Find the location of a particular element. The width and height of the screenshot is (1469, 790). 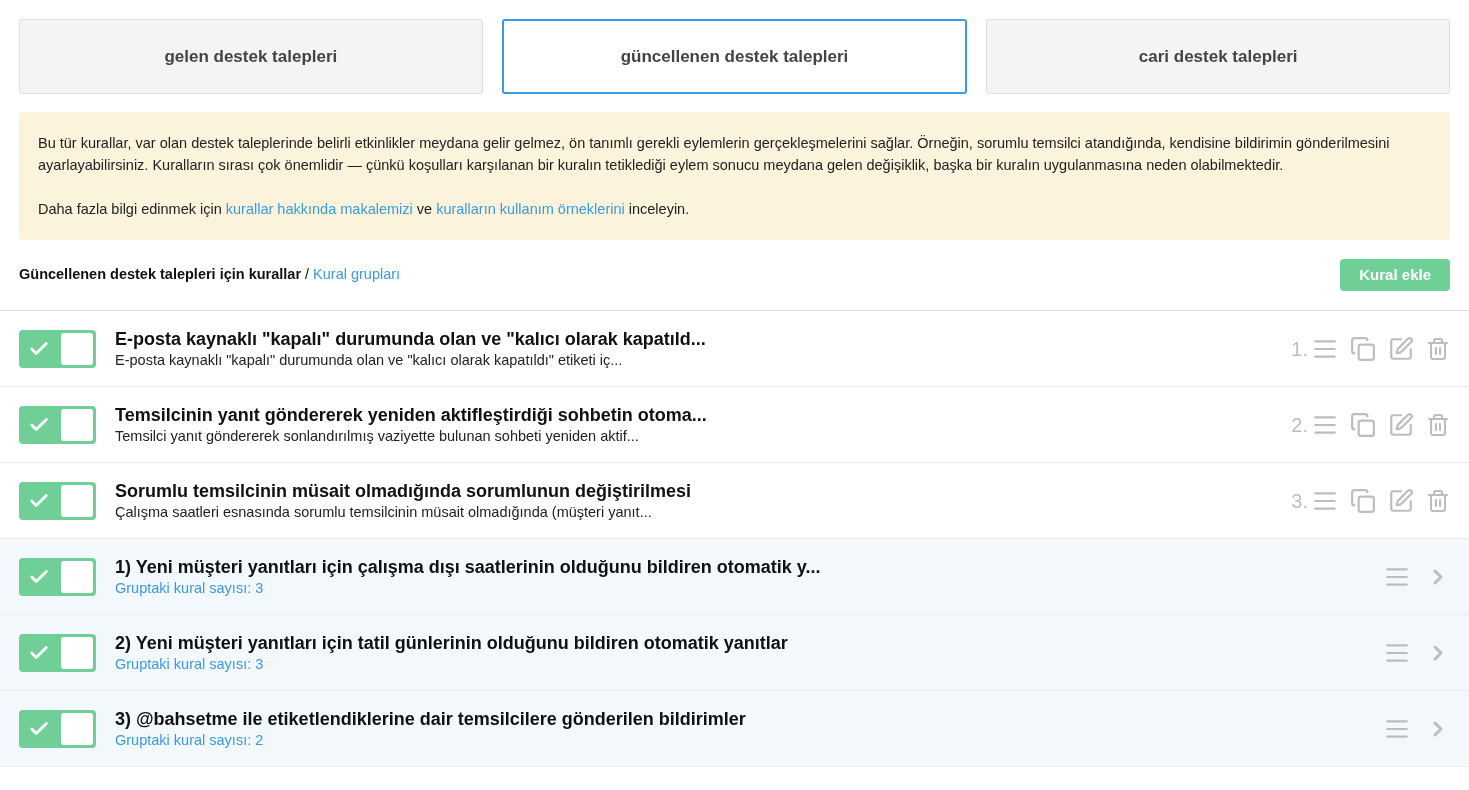

rule-group-row: 3) @bahsetme ile etiketlendiklerine dair temsilcilere gönderilen bildirimler Gruptaki kural sayısı: 2 is located at coordinates (734, 729).